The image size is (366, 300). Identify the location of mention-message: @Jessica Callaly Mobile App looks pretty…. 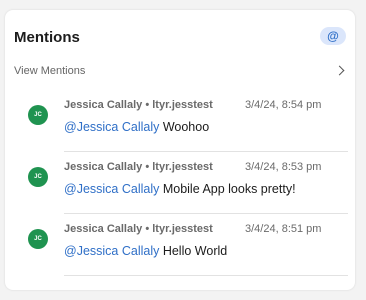
(180, 189).